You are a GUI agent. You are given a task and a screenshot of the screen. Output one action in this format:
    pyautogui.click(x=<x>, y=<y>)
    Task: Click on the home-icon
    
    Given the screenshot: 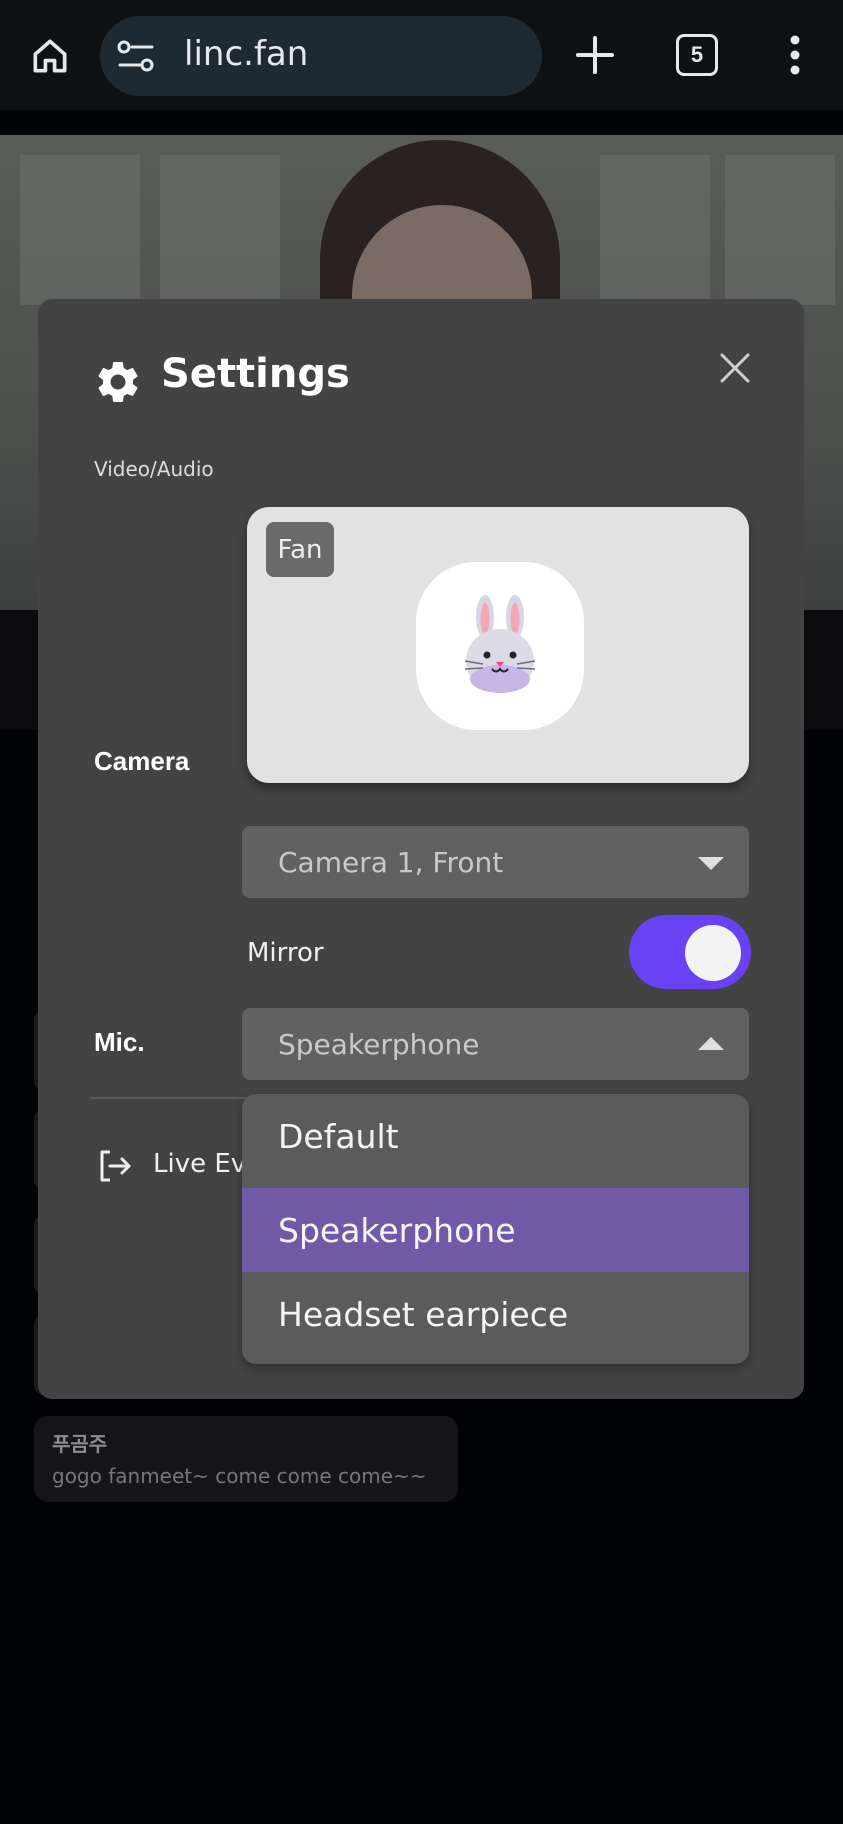 What is the action you would take?
    pyautogui.click(x=50, y=56)
    